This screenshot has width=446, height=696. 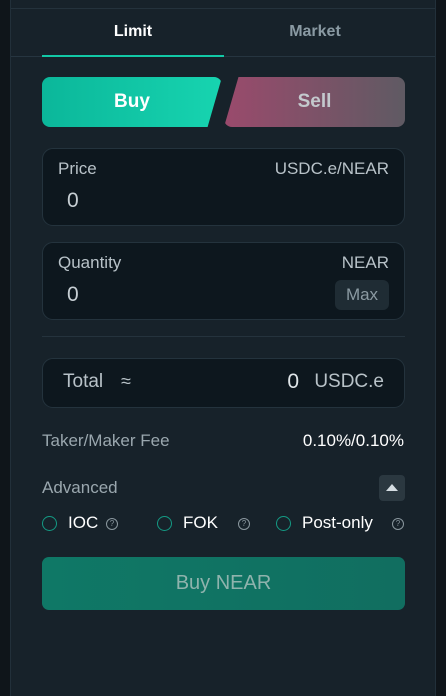 I want to click on option-fok: FOK ?, so click(x=204, y=524).